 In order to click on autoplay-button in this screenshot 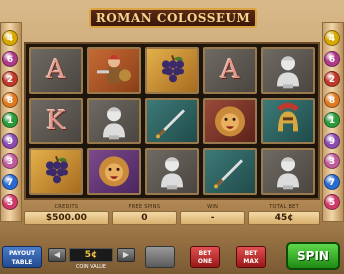, I will do `click(160, 257)`.